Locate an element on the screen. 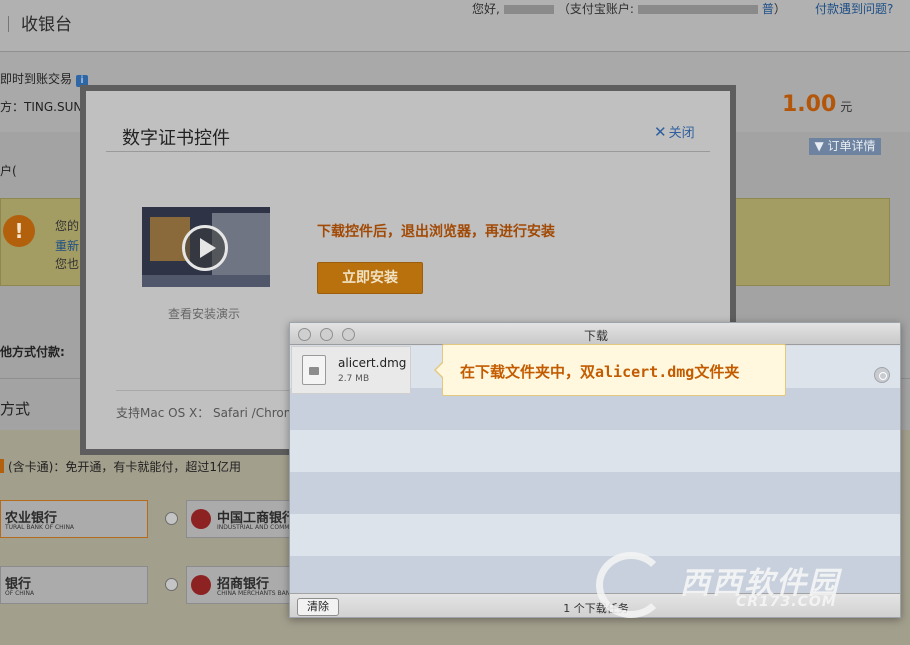 This screenshot has width=910, height=645. trade-type: 即时到账交易 i is located at coordinates (44, 78).